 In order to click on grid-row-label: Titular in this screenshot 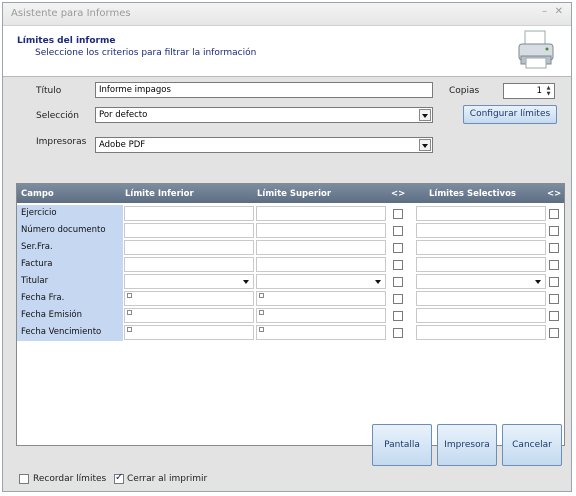, I will do `click(70, 281)`.